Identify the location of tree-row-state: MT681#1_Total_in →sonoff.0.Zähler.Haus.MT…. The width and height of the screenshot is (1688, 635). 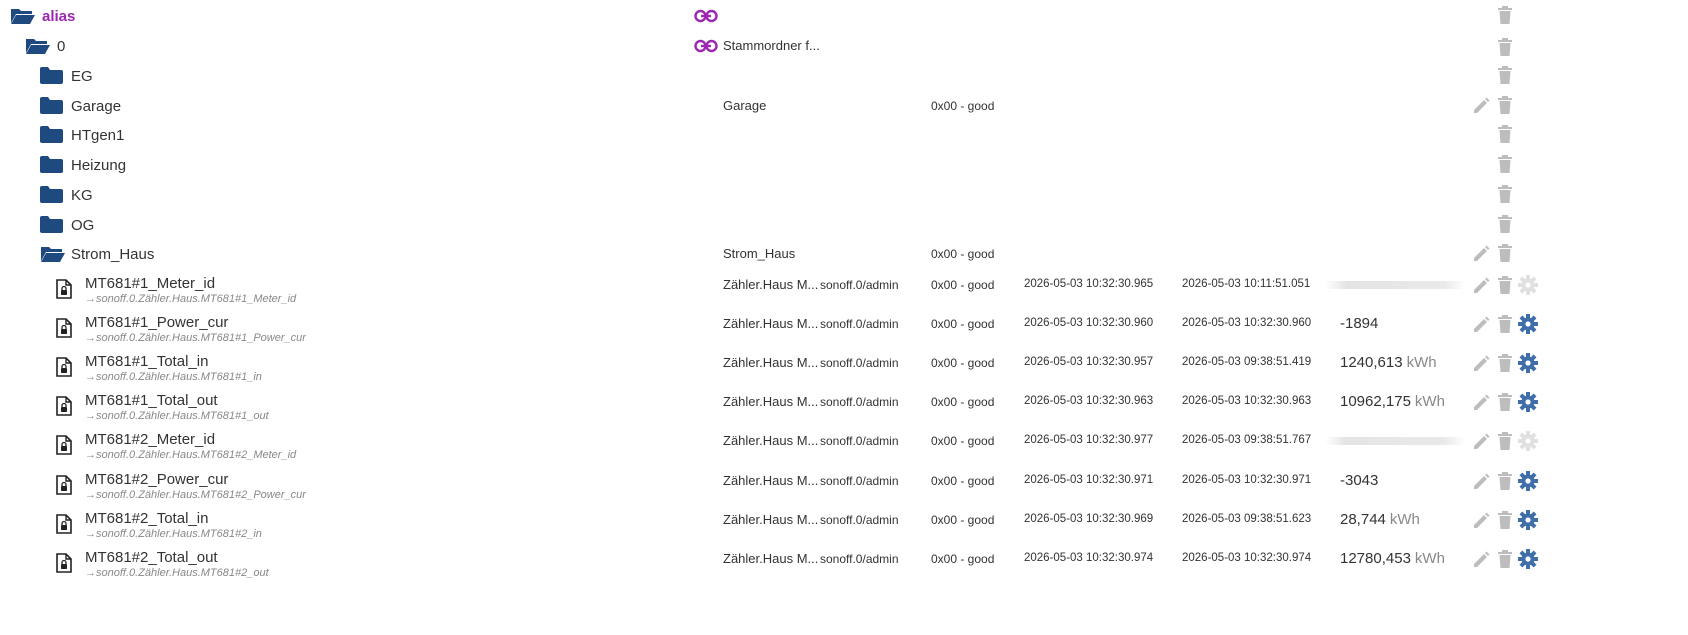
(844, 369).